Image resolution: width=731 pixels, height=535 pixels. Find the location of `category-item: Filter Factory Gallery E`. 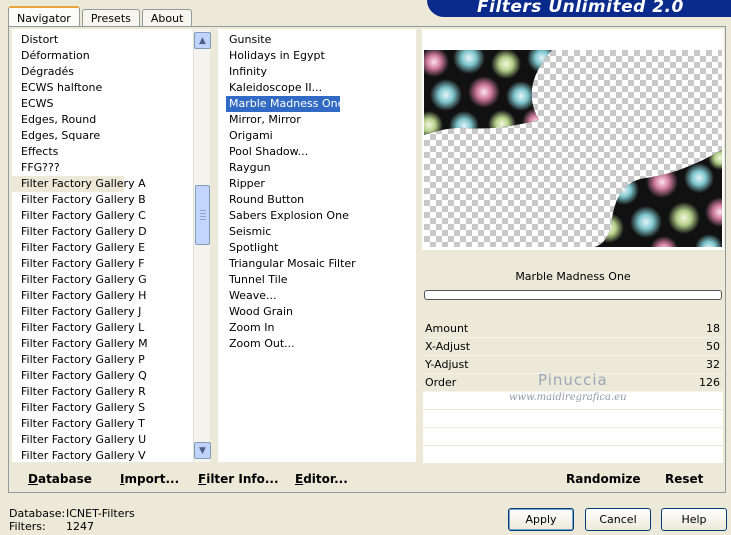

category-item: Filter Factory Gallery E is located at coordinates (102, 248).